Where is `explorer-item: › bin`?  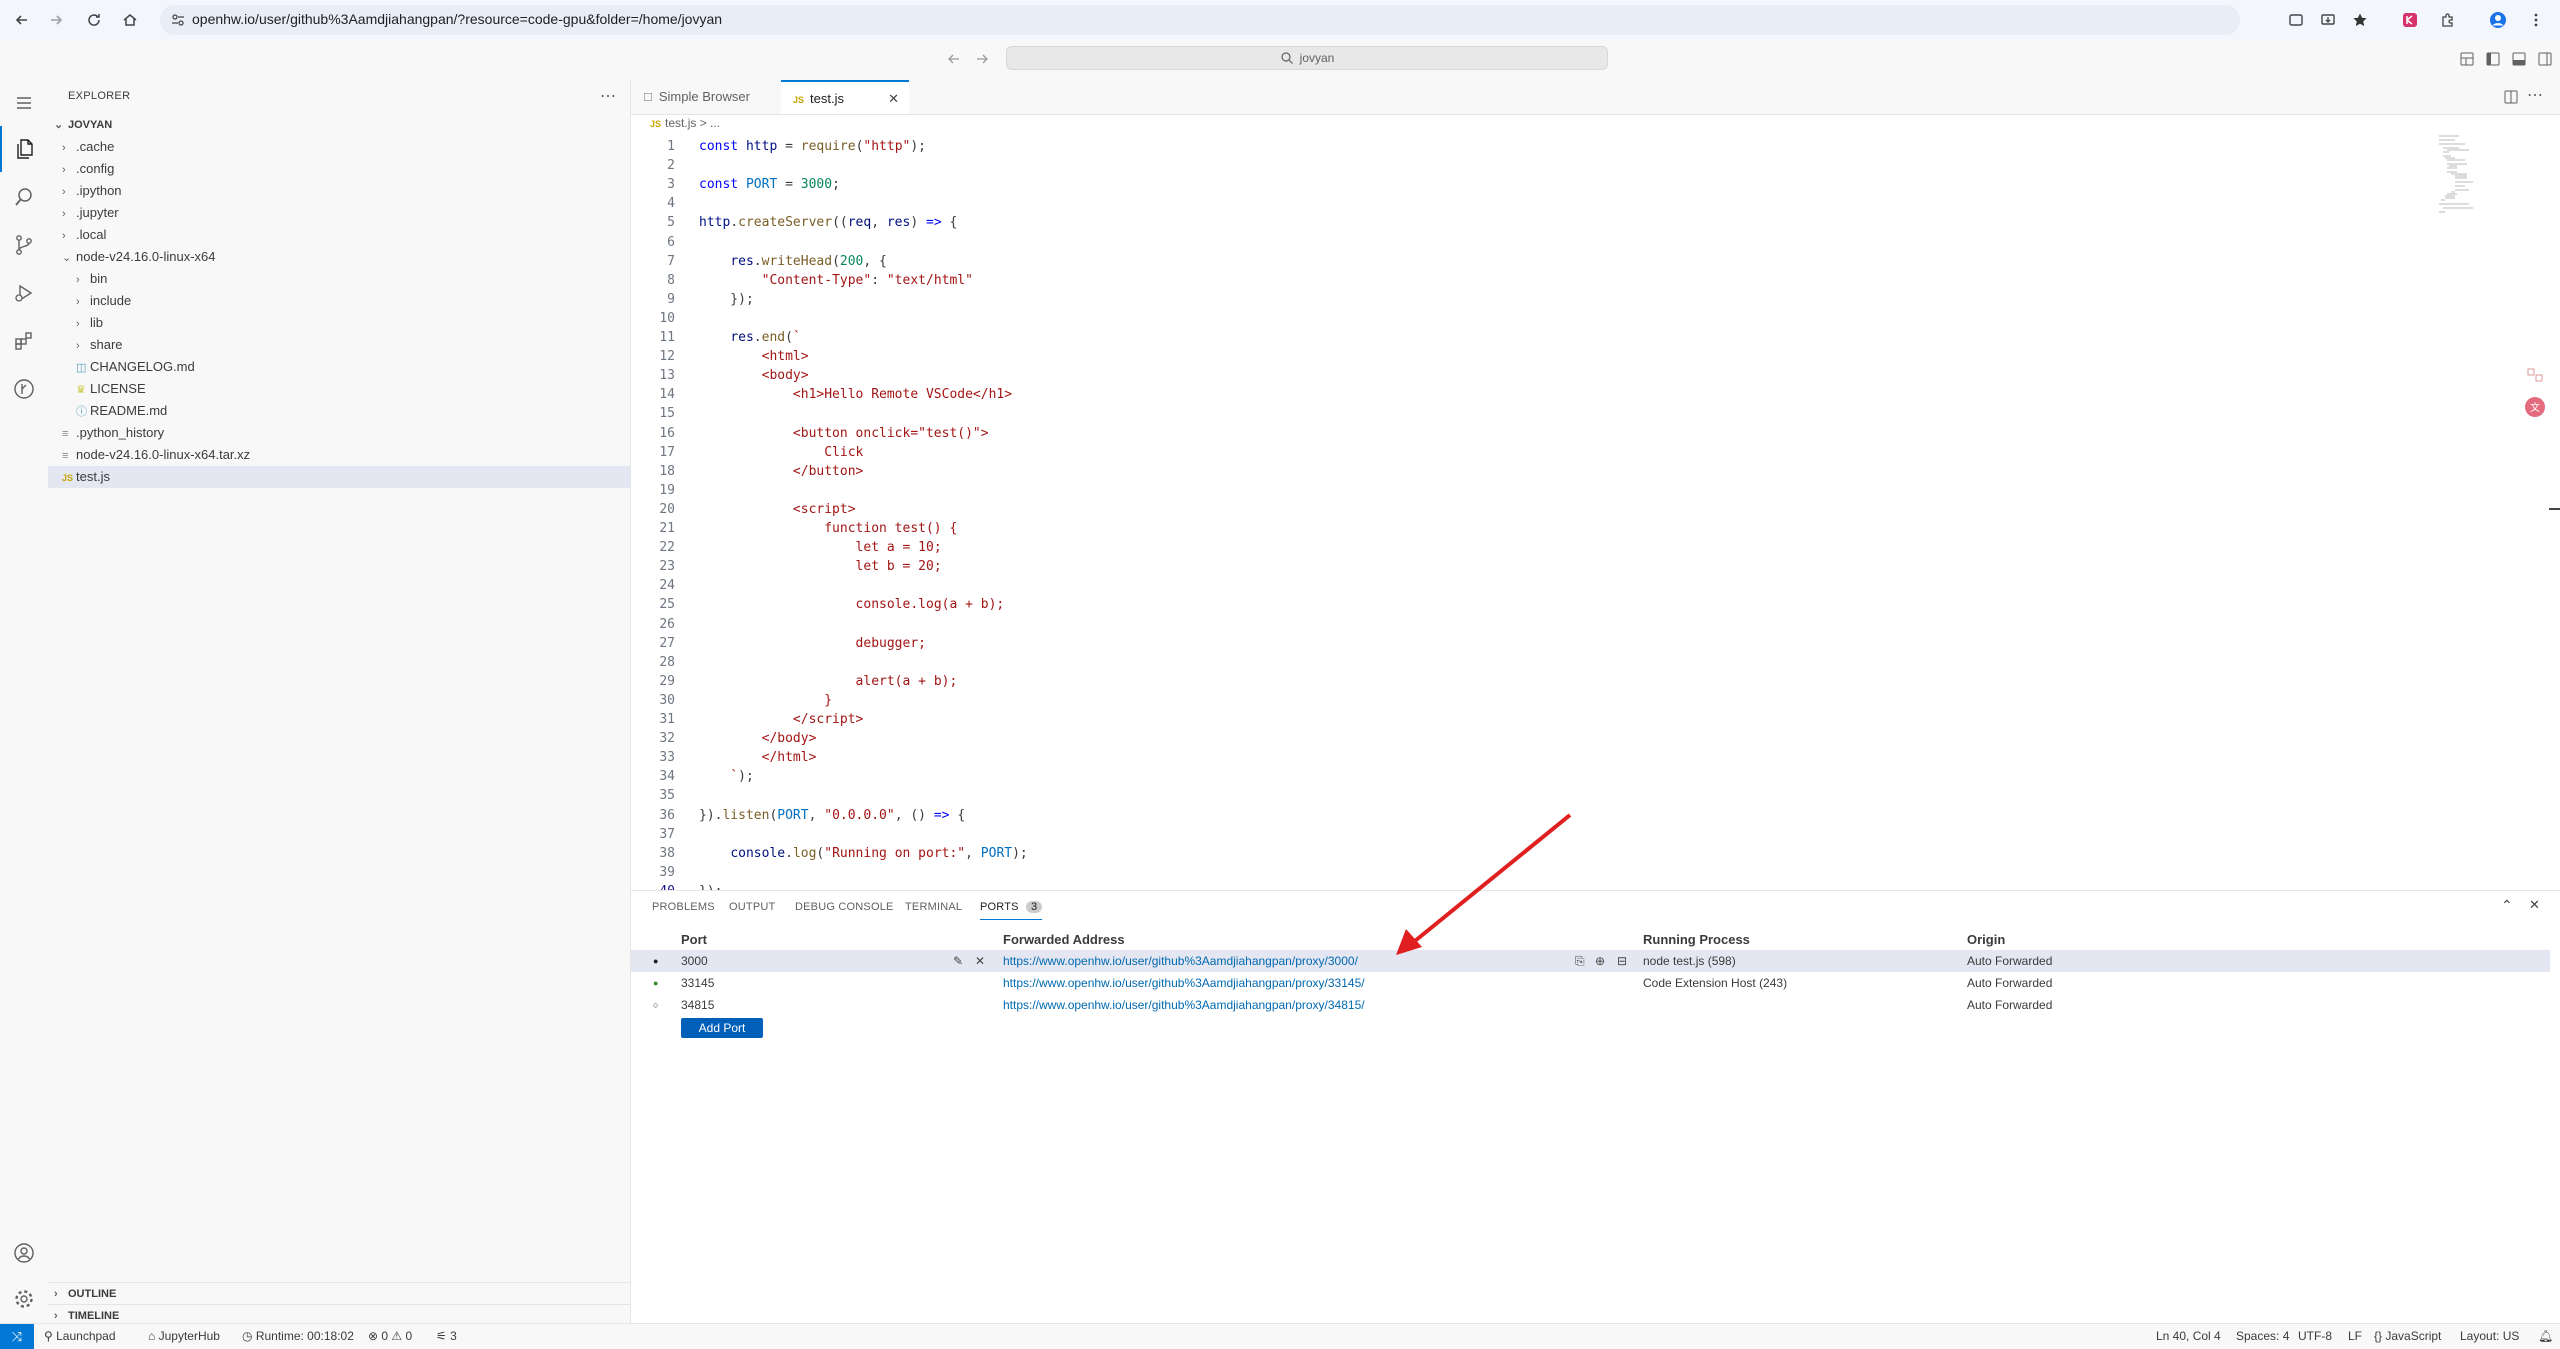
explorer-item: › bin is located at coordinates (339, 279).